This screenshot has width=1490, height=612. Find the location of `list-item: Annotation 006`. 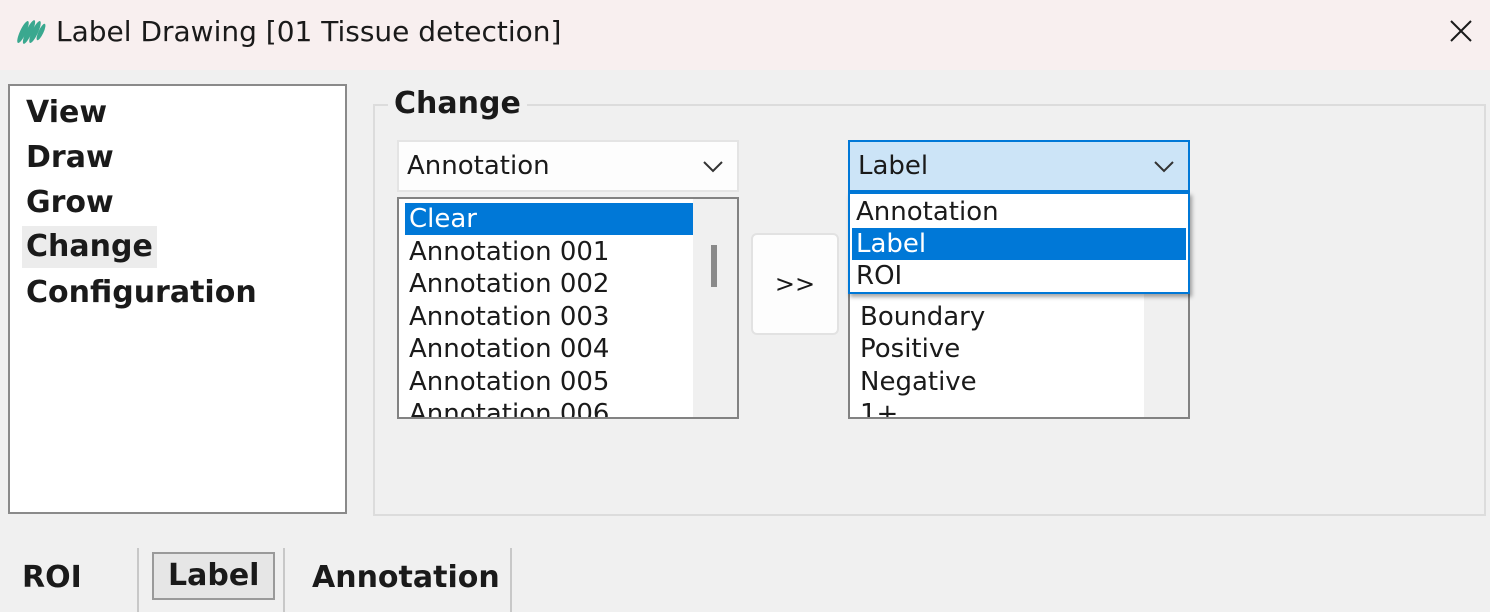

list-item: Annotation 006 is located at coordinates (507, 407).